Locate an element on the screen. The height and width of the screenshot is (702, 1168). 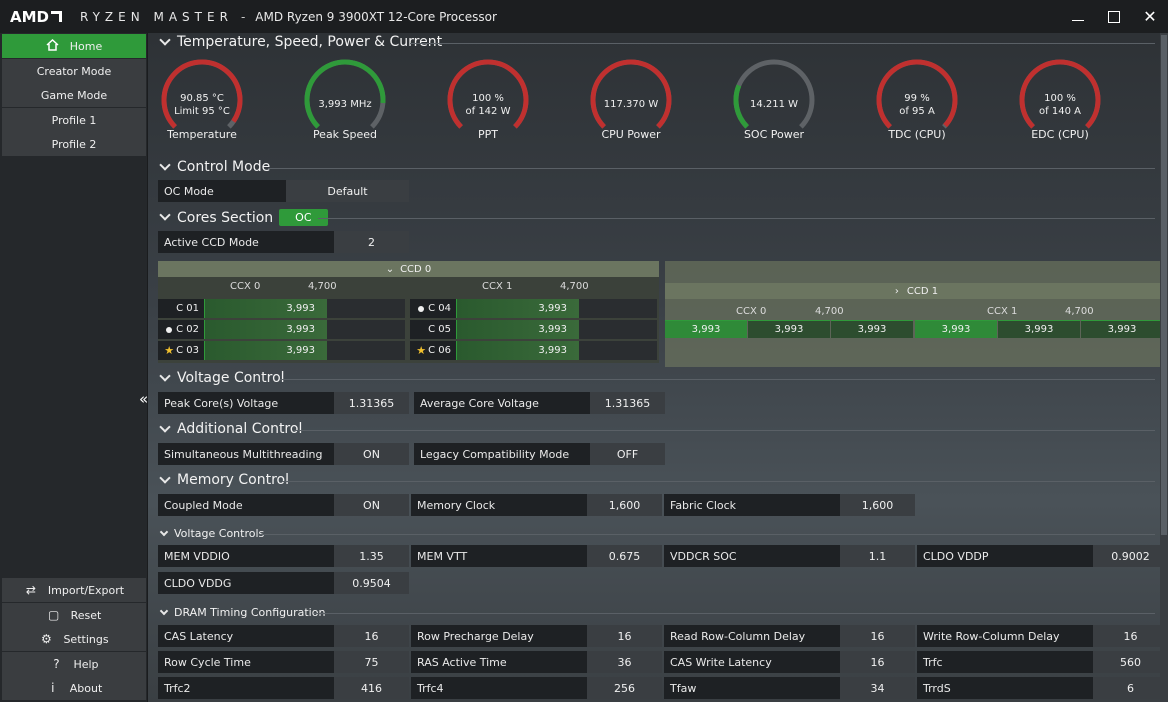
section-divider is located at coordinates (782, 43).